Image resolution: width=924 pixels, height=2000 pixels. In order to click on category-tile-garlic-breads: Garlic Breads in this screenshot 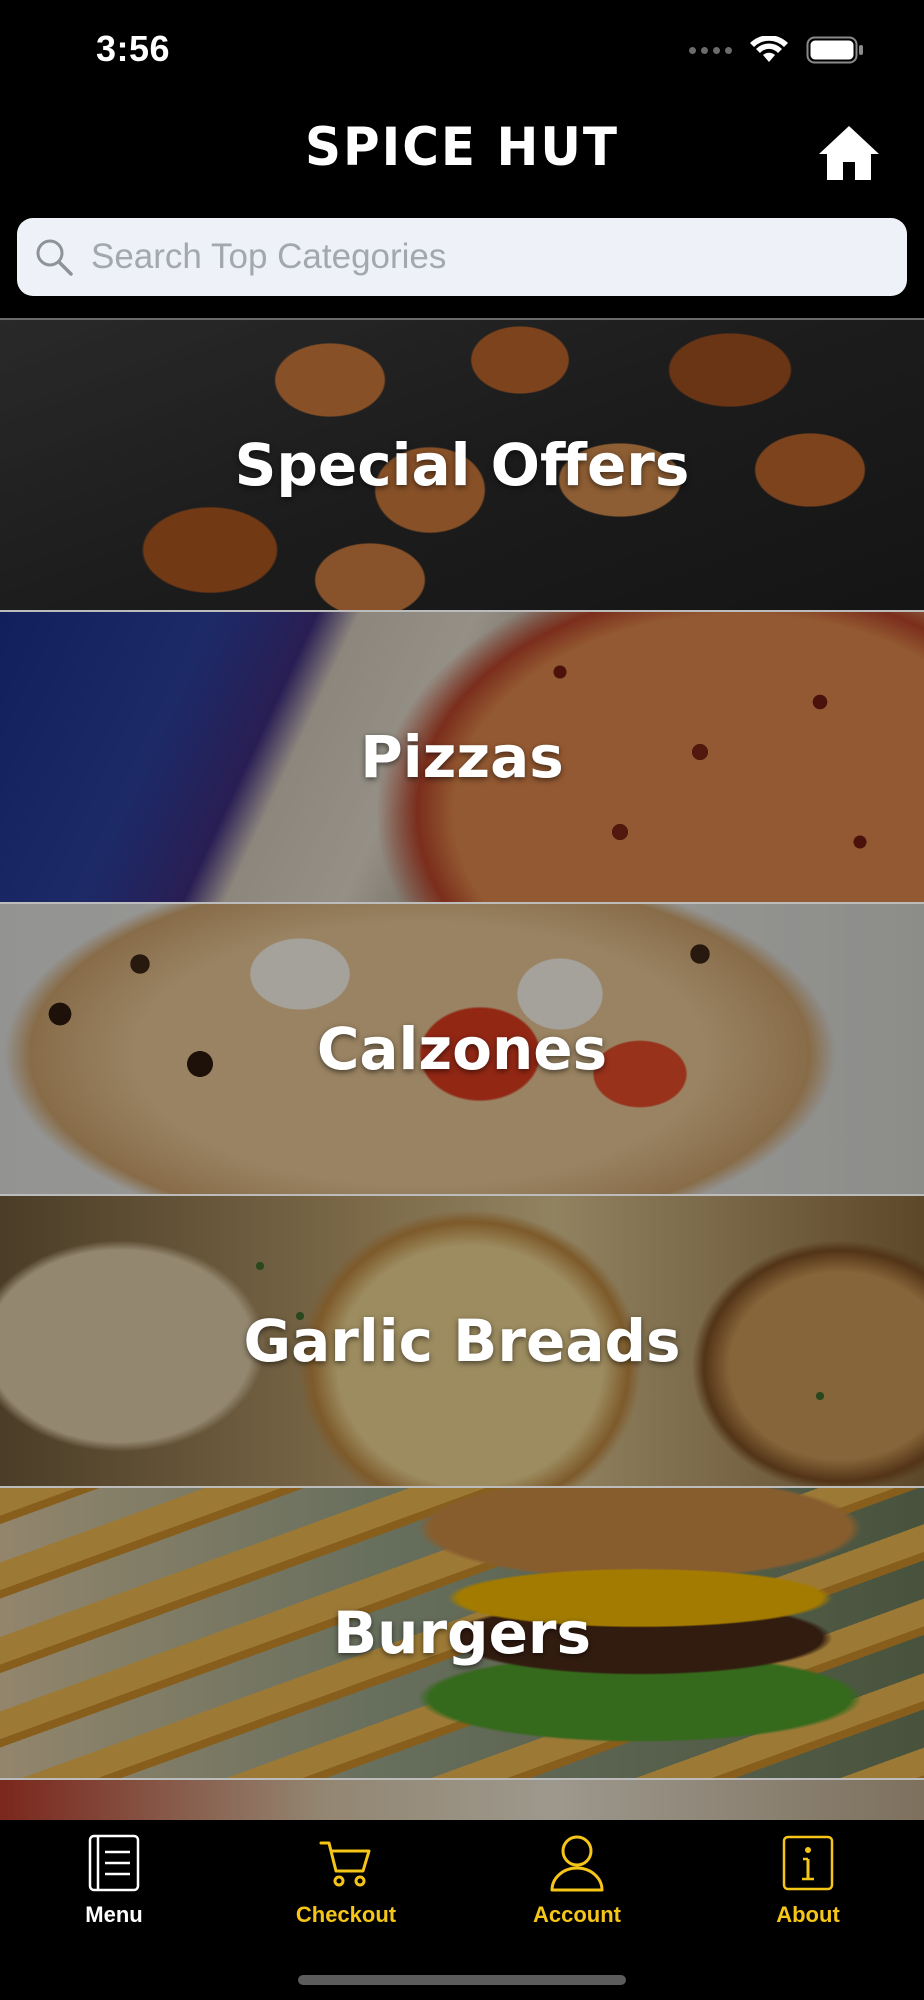, I will do `click(462, 1342)`.